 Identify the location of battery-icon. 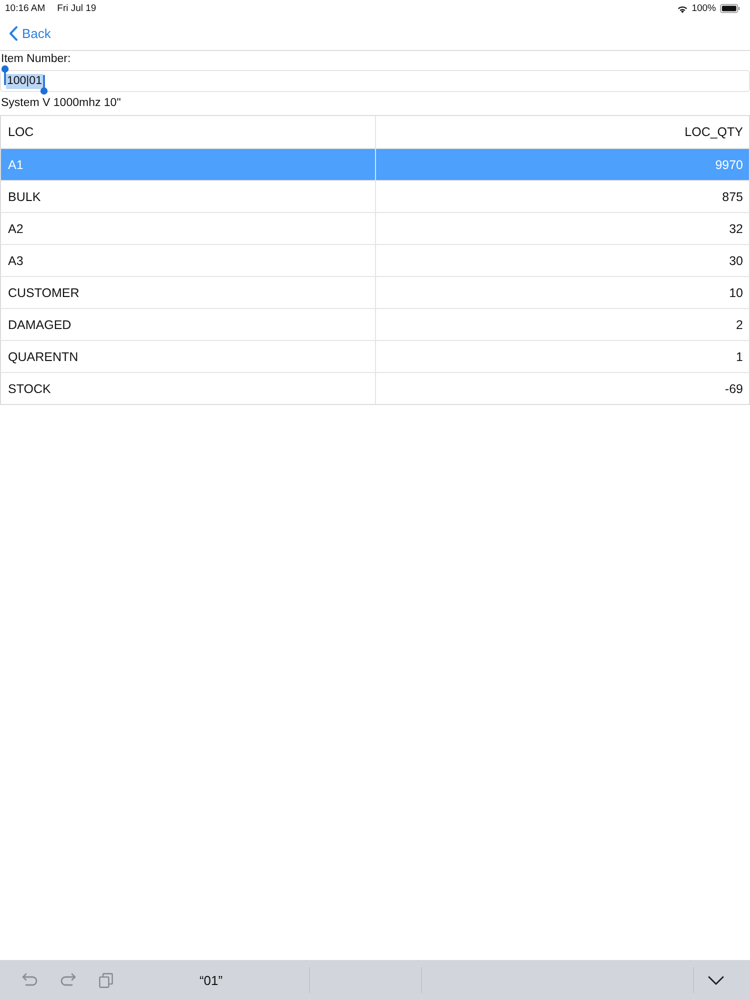
(730, 8).